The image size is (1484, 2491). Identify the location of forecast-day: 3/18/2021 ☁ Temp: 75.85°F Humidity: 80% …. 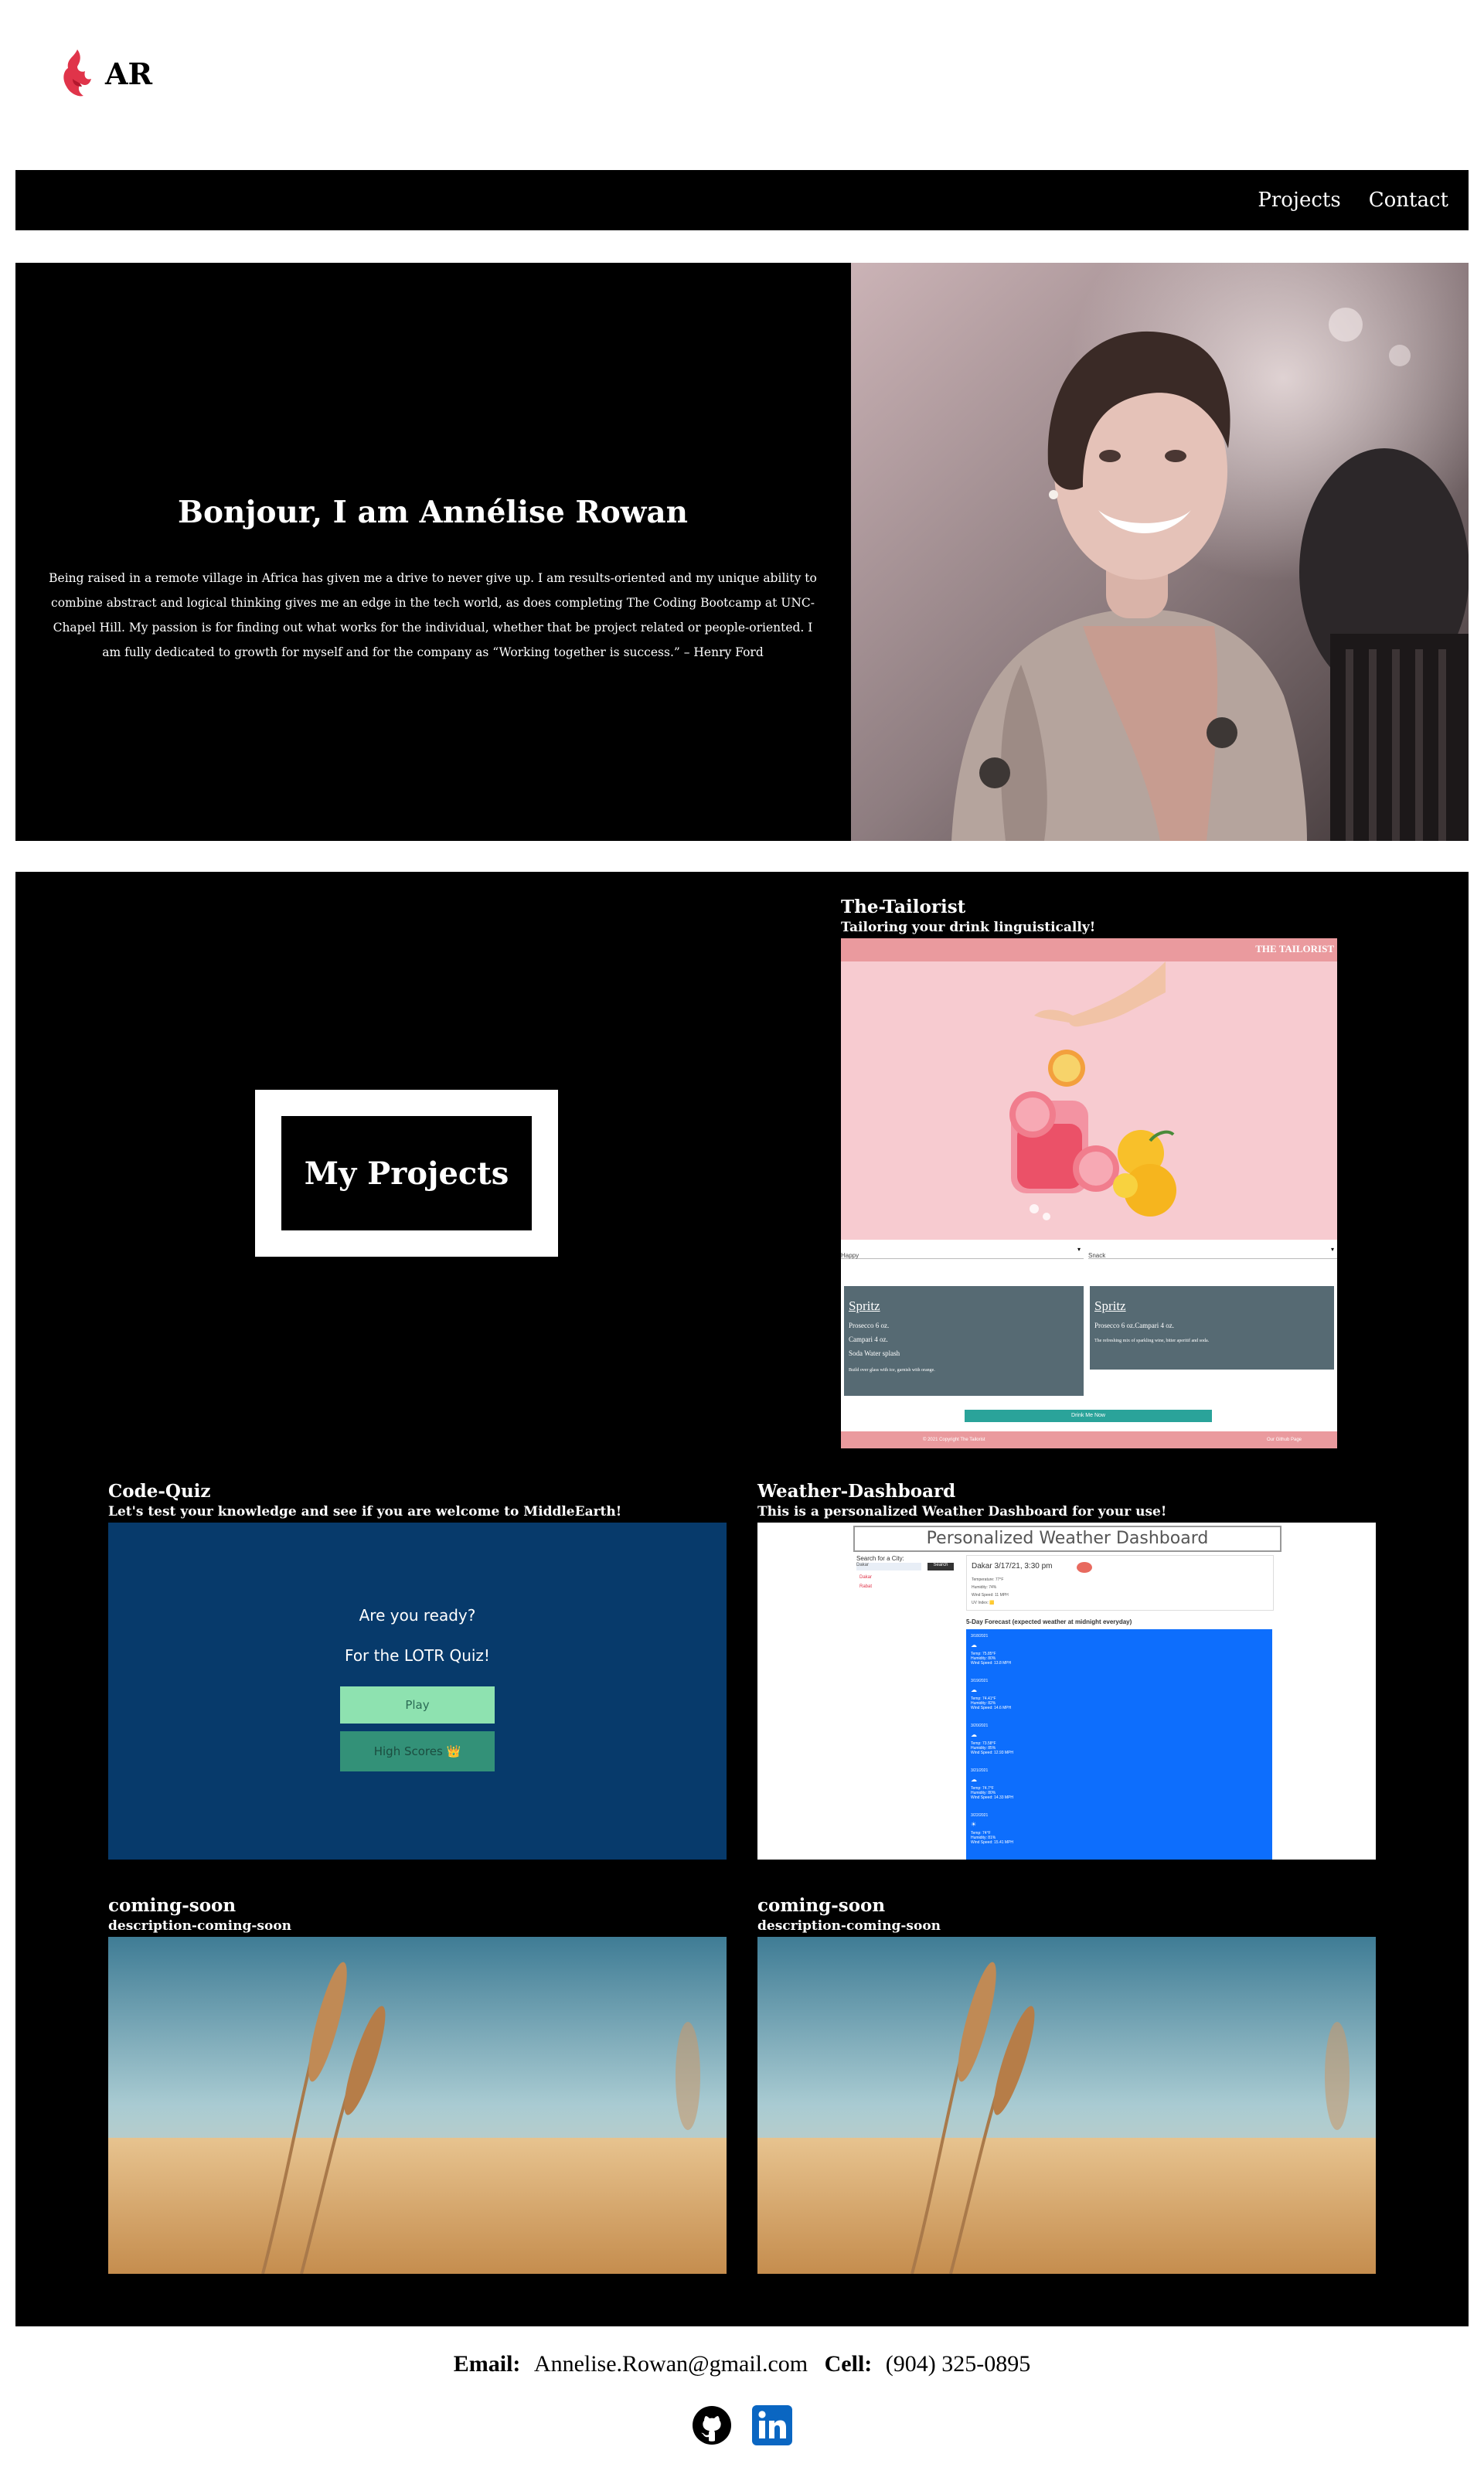
(991, 1650).